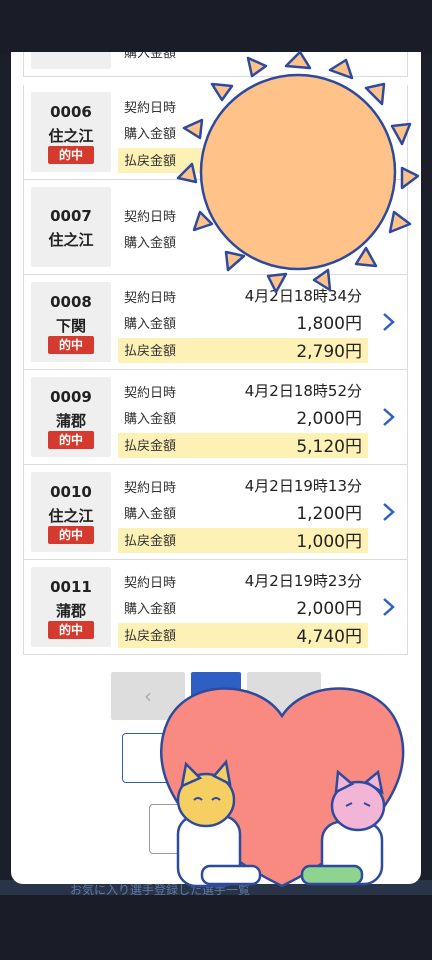 This screenshot has width=432, height=960. I want to click on purchase-value: 1,800円, so click(329, 324).